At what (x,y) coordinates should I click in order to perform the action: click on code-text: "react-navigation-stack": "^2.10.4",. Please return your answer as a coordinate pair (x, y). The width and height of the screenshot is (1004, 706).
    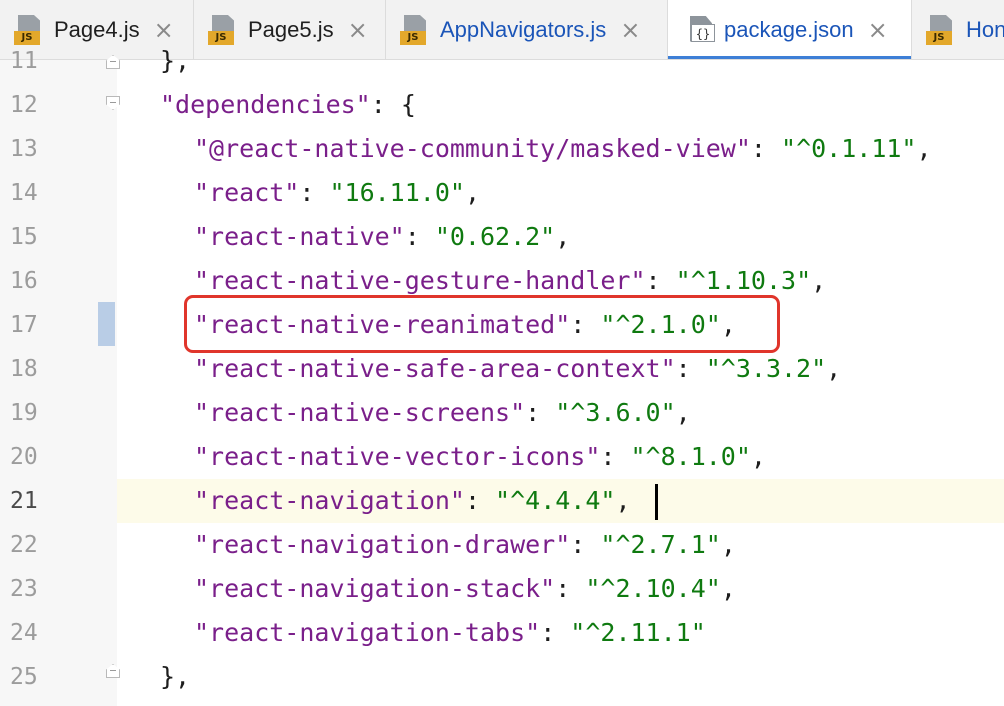
    Looking at the image, I should click on (465, 589).